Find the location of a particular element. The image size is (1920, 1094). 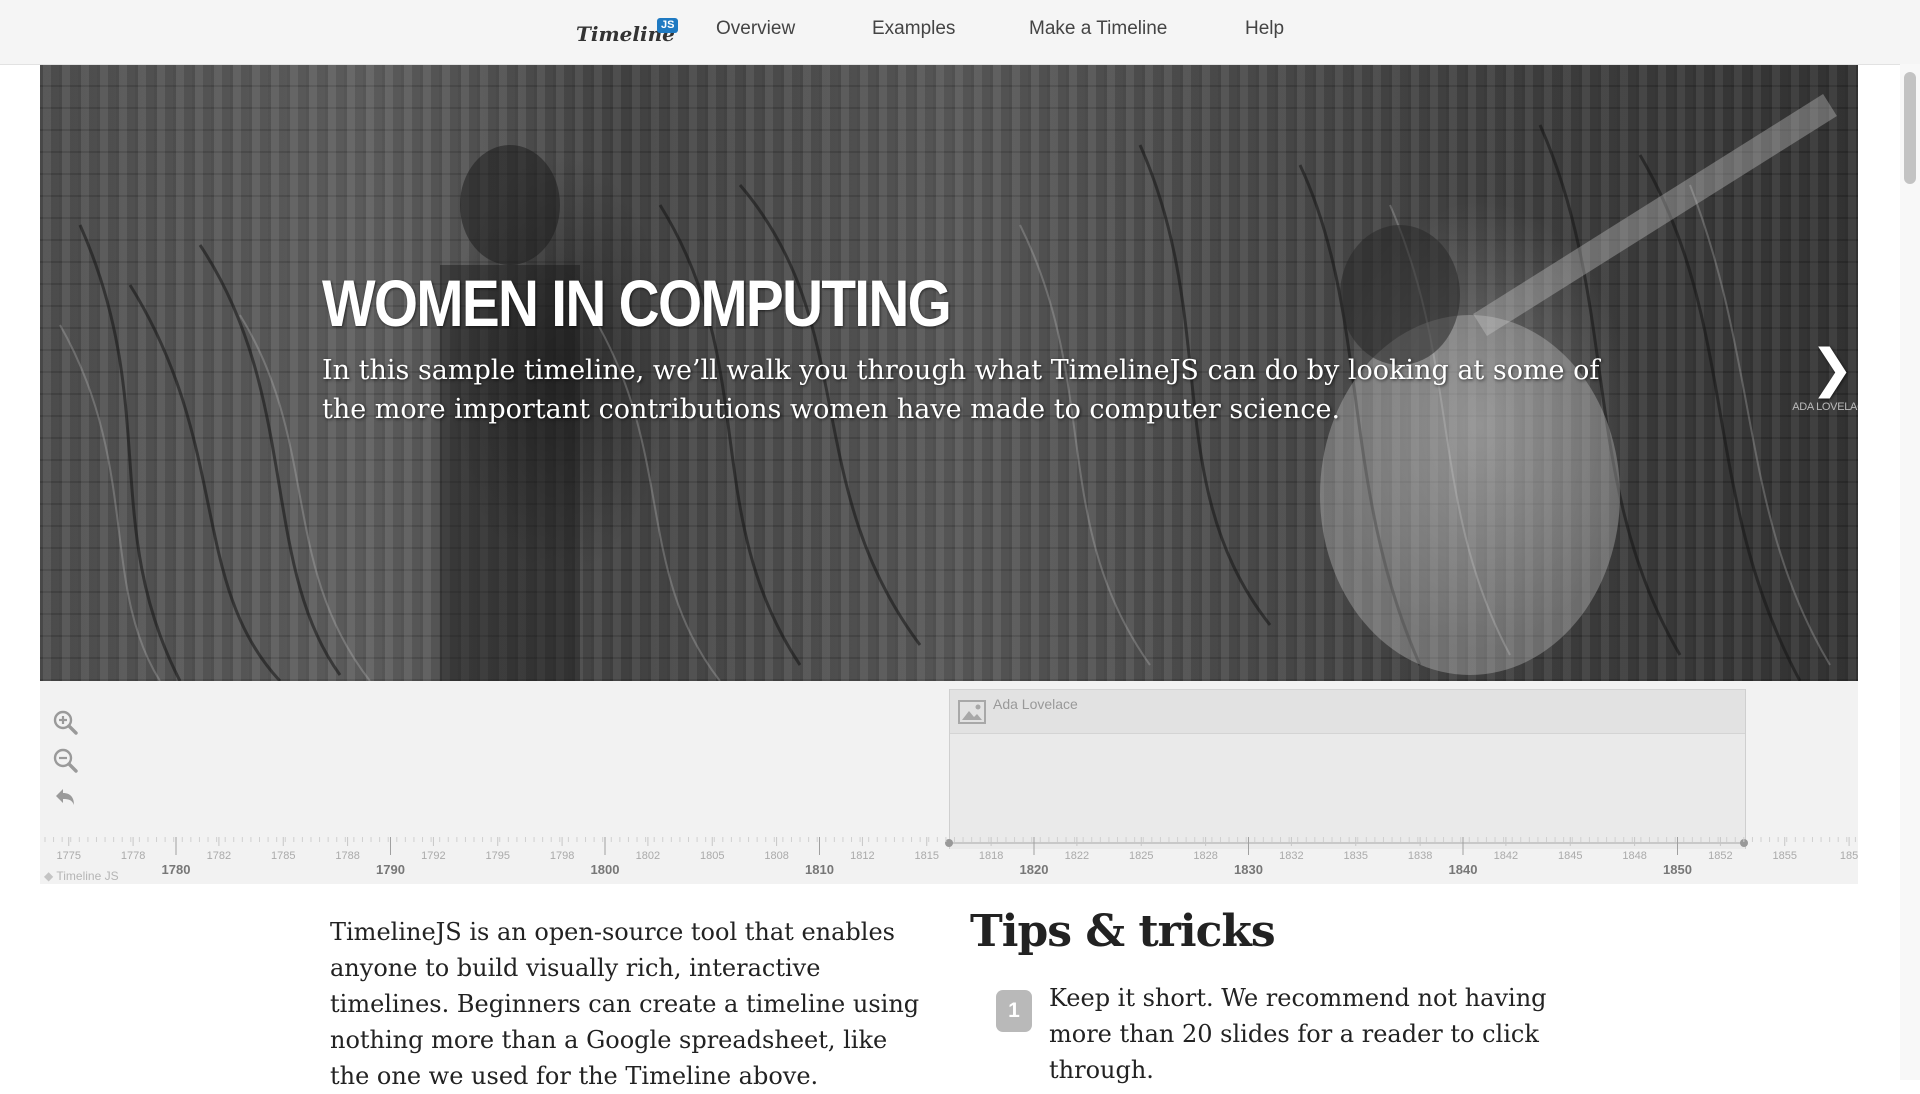

minor-tick-label: 1842 is located at coordinates (1506, 856).